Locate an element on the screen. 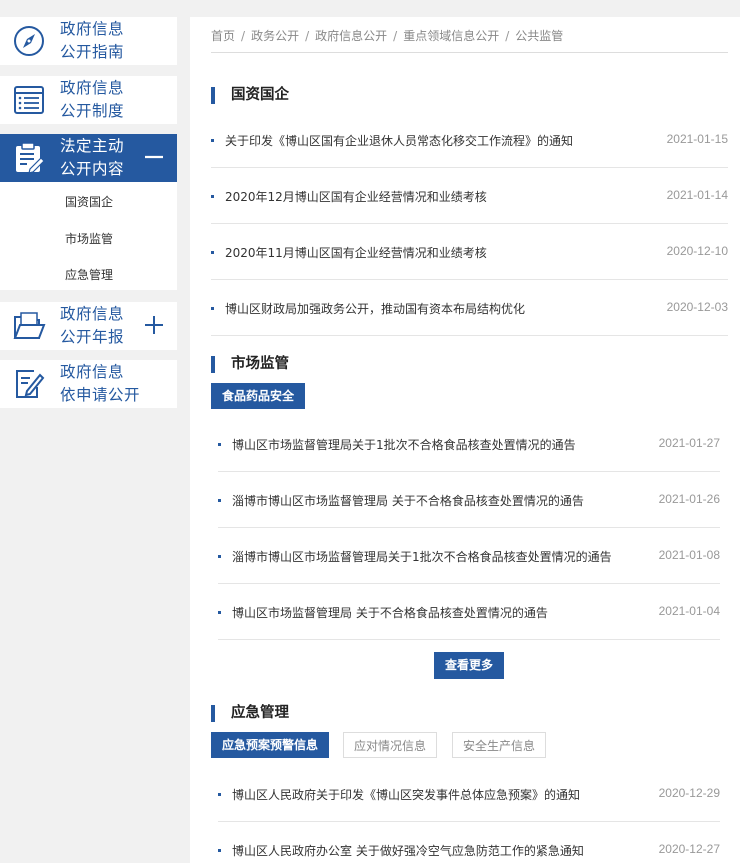 This screenshot has width=740, height=863. list-item-date: 2021-01-26 is located at coordinates (689, 499).